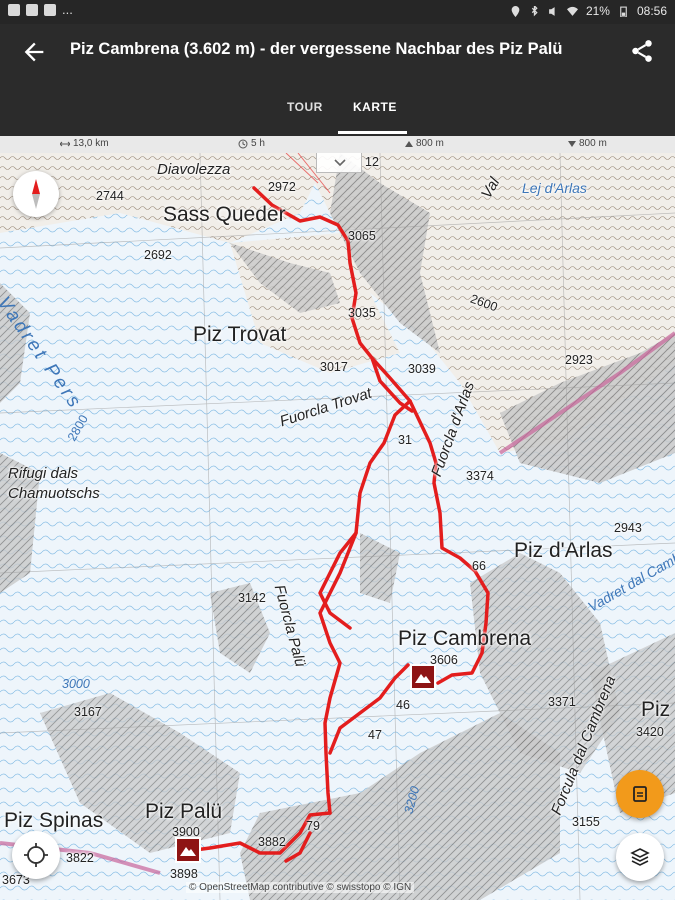 The image size is (675, 900). What do you see at coordinates (465, 638) in the screenshot?
I see `place-label-piz-cambrena: Piz Cambrena` at bounding box center [465, 638].